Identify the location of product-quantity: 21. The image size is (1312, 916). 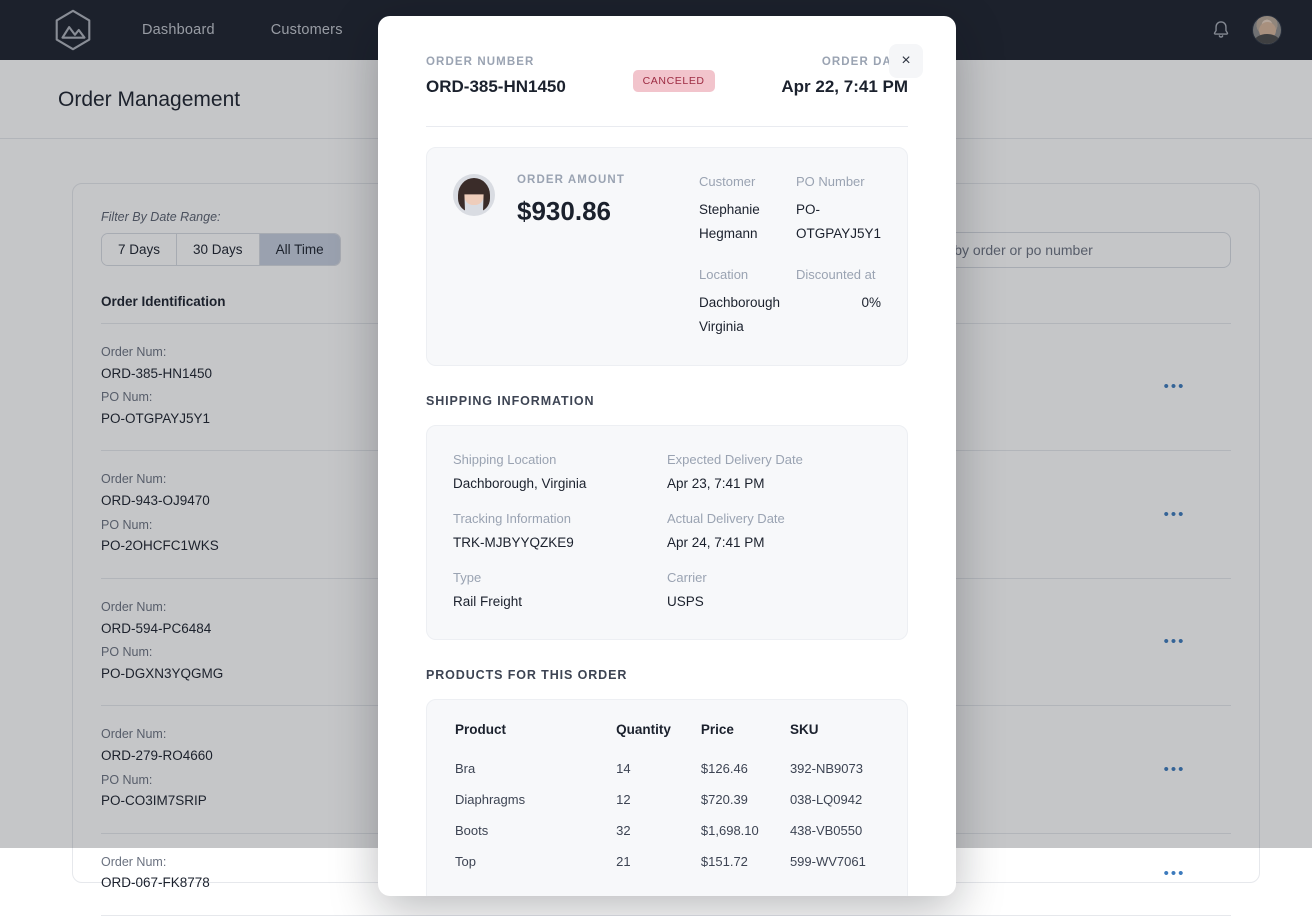
(658, 861).